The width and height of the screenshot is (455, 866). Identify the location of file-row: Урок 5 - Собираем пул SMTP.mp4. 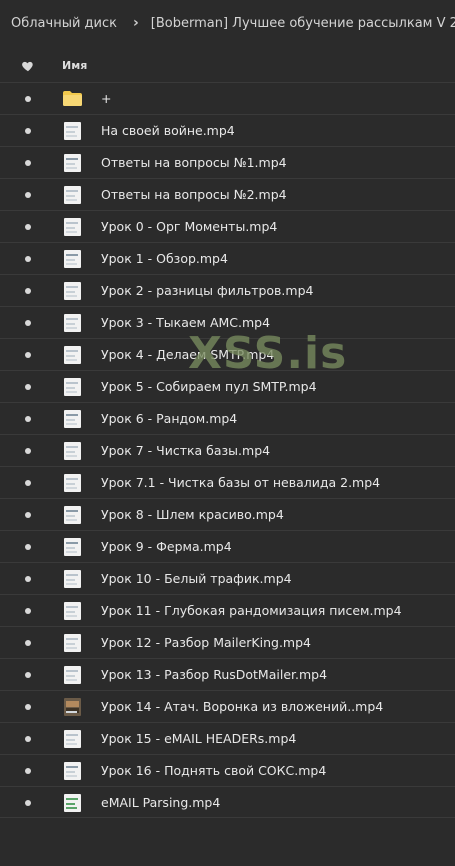
(227, 386).